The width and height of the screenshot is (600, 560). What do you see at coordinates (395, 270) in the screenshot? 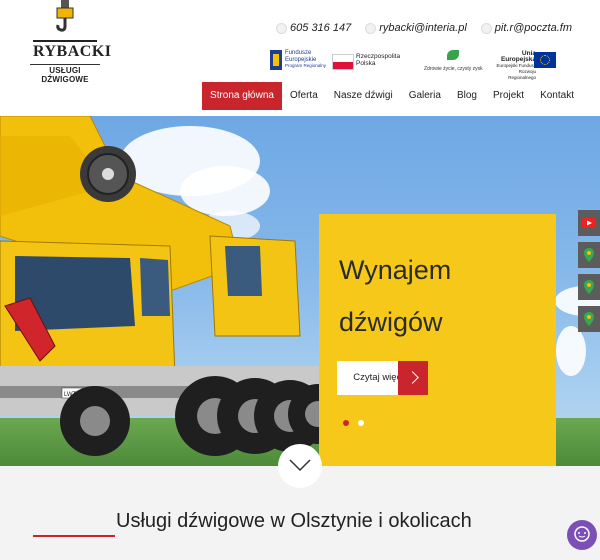
I see `hero-title-line-1: Wynajem` at bounding box center [395, 270].